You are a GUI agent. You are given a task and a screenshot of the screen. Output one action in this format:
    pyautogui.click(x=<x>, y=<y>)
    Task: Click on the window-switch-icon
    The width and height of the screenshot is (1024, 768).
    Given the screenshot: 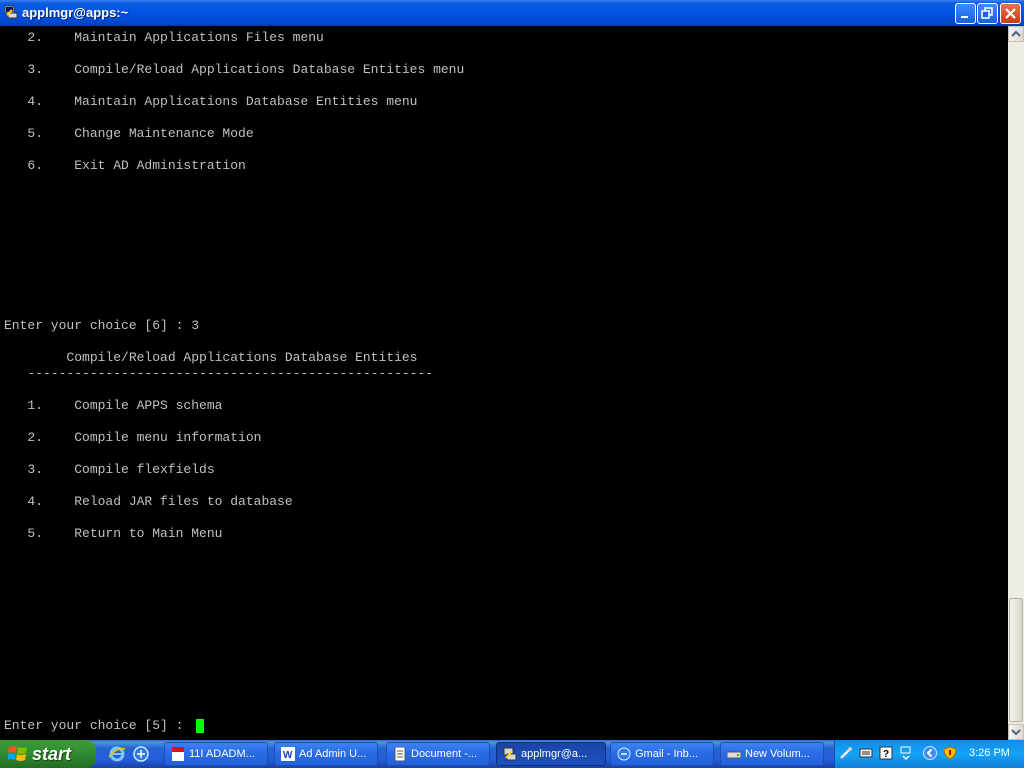 What is the action you would take?
    pyautogui.click(x=906, y=753)
    